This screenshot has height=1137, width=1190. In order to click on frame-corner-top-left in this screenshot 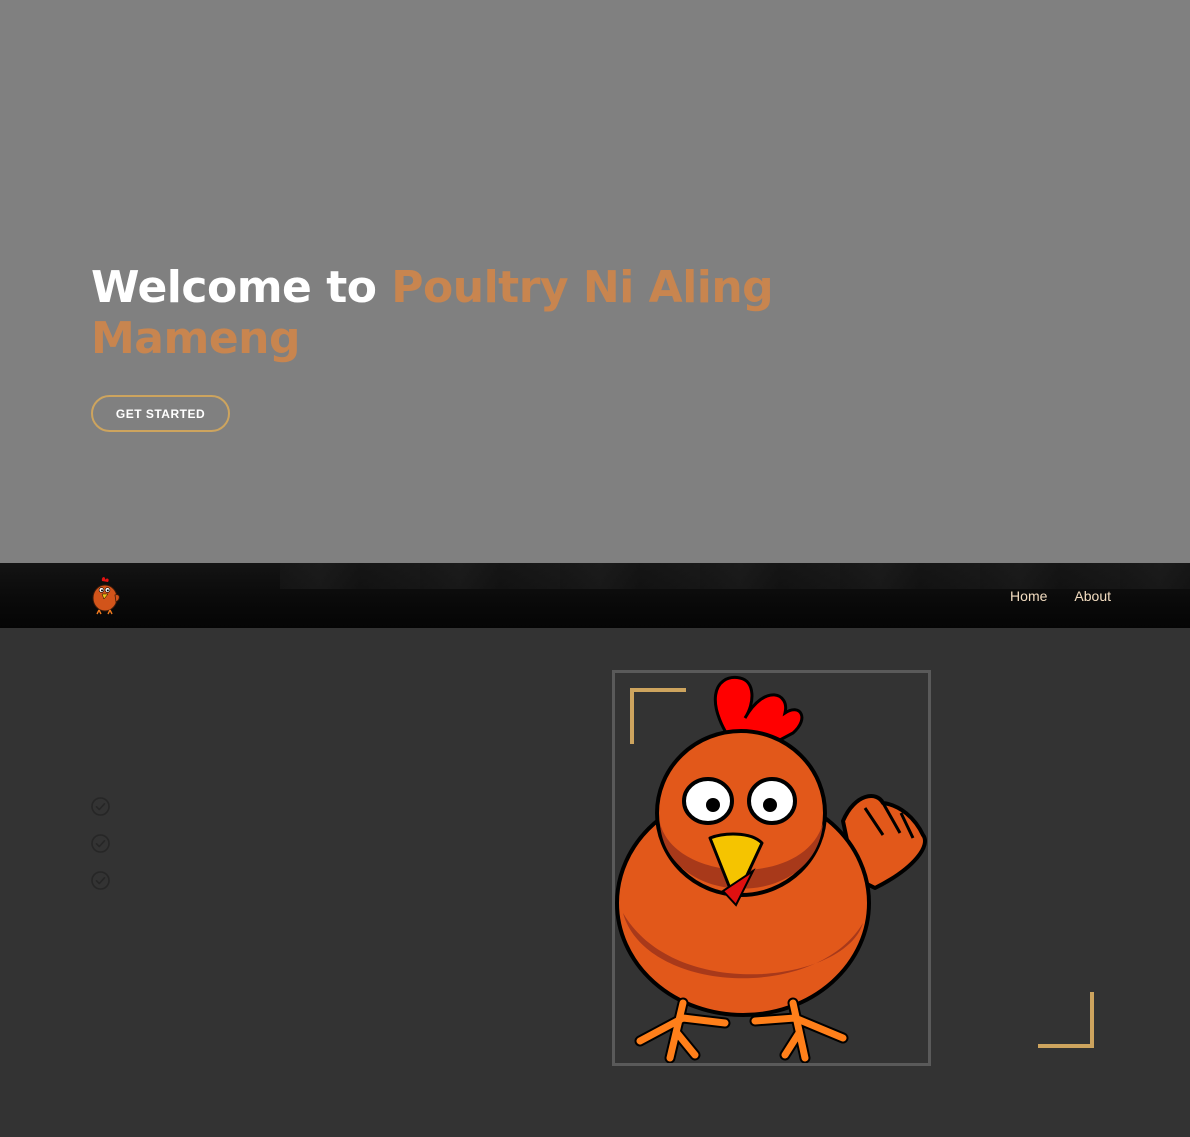, I will do `click(658, 716)`.